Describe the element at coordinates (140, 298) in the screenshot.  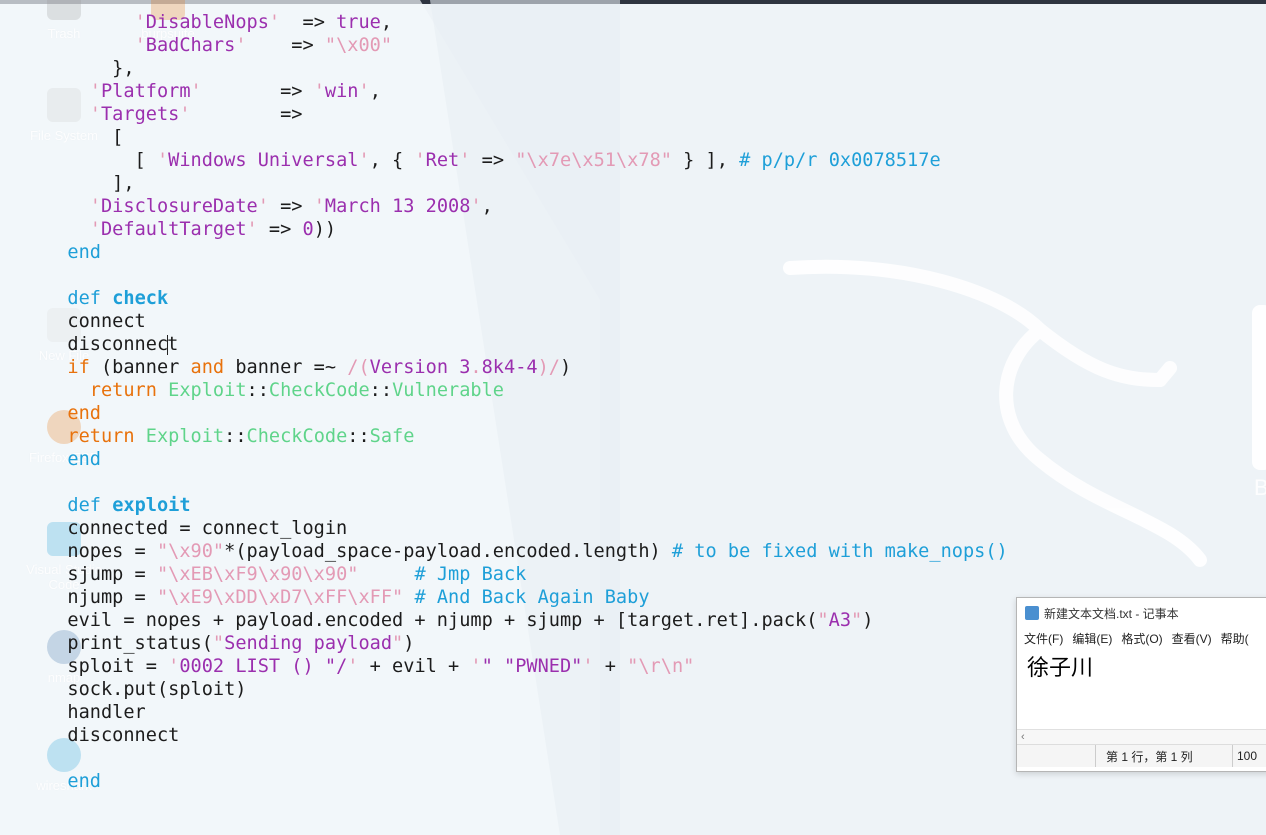
I see `code-token: check` at that location.